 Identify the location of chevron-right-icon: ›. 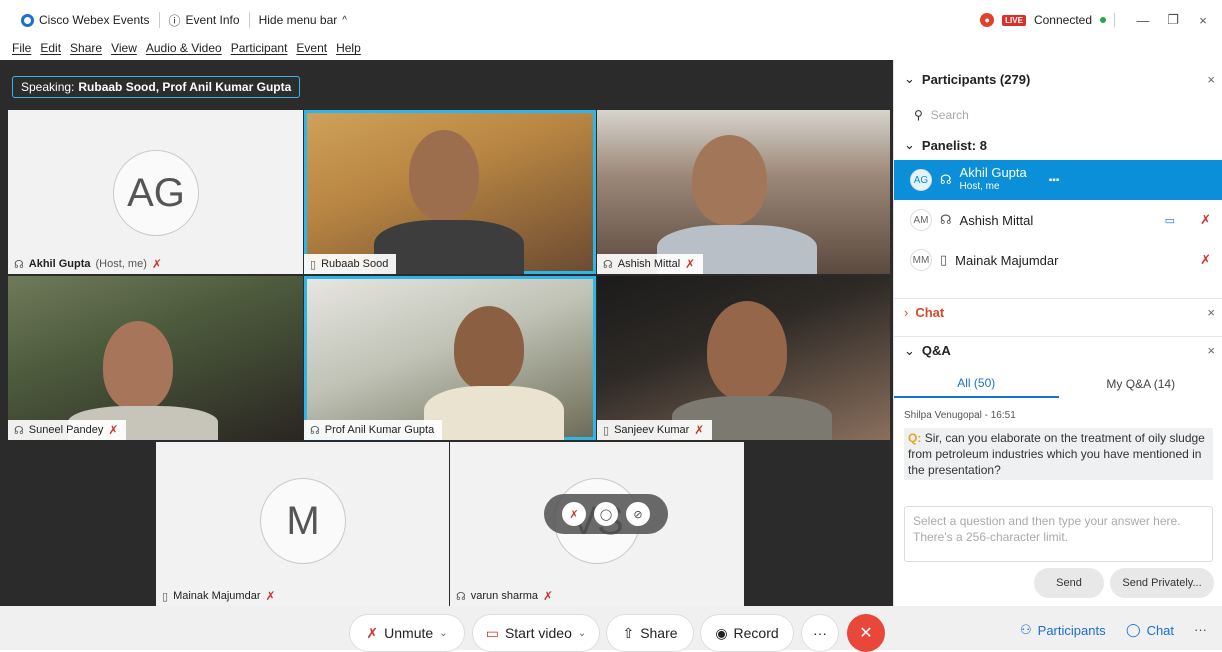
(906, 312).